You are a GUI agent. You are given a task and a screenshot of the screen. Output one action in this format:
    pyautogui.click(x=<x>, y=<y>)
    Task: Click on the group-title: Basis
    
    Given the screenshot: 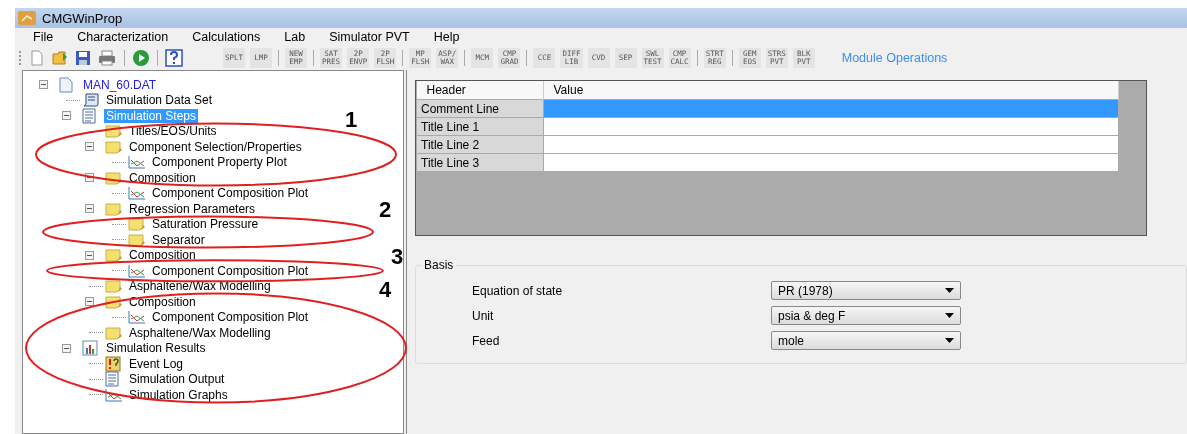 What is the action you would take?
    pyautogui.click(x=439, y=265)
    